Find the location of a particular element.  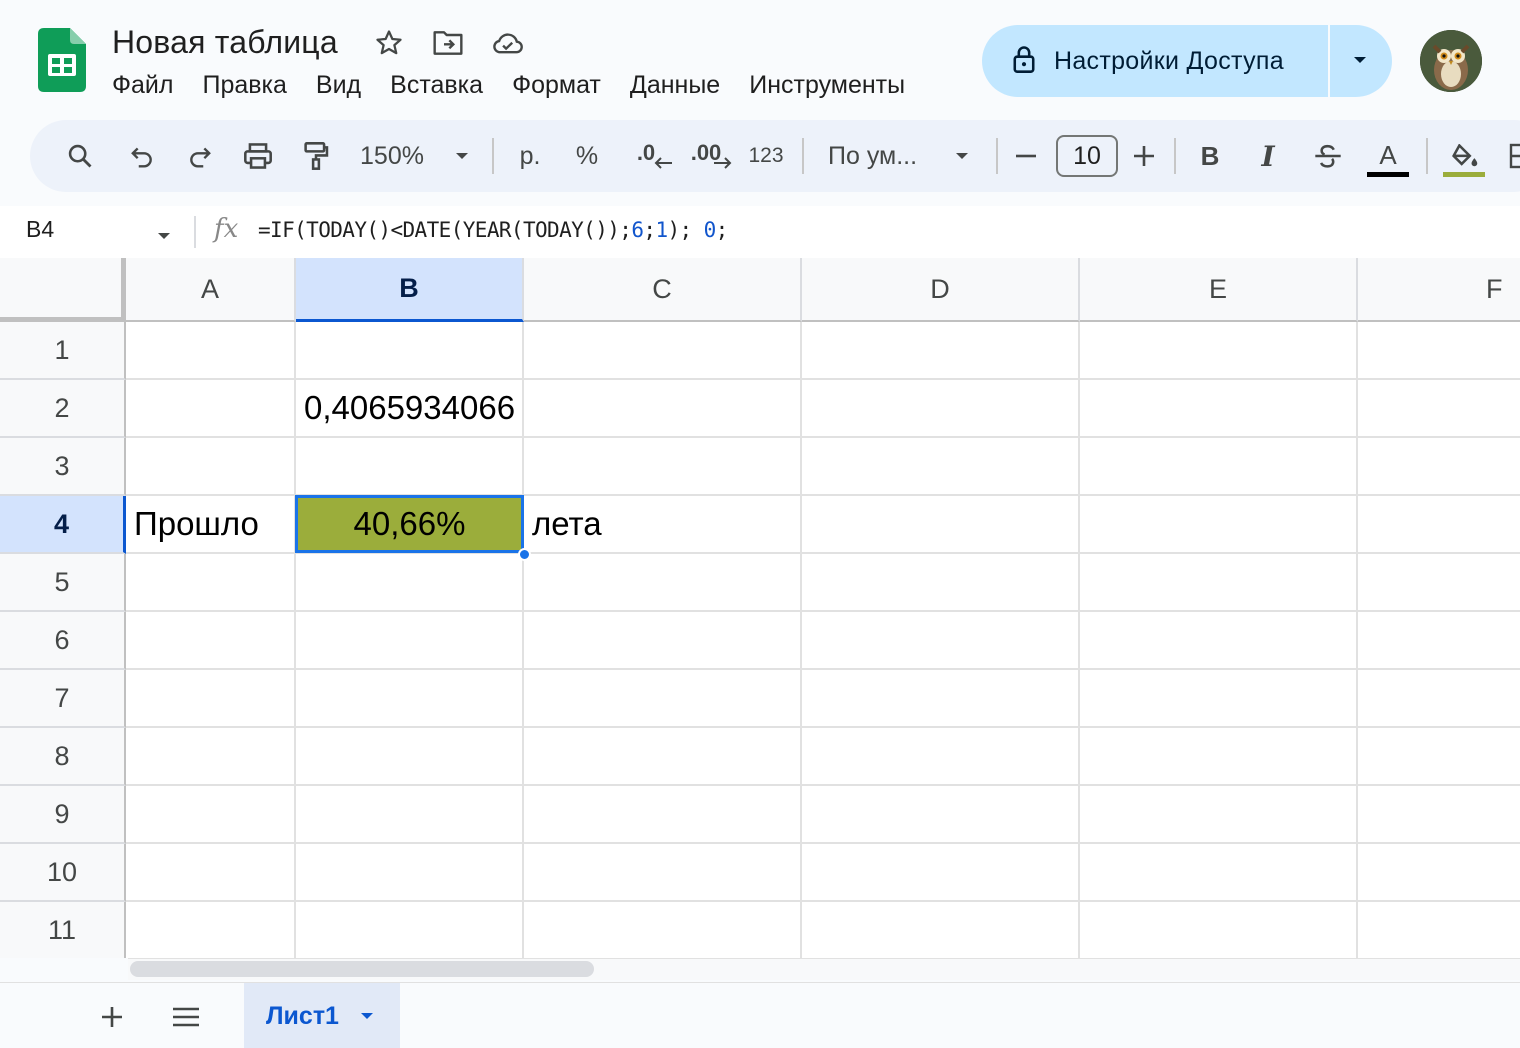

document-title: Новая таблица is located at coordinates (225, 42).